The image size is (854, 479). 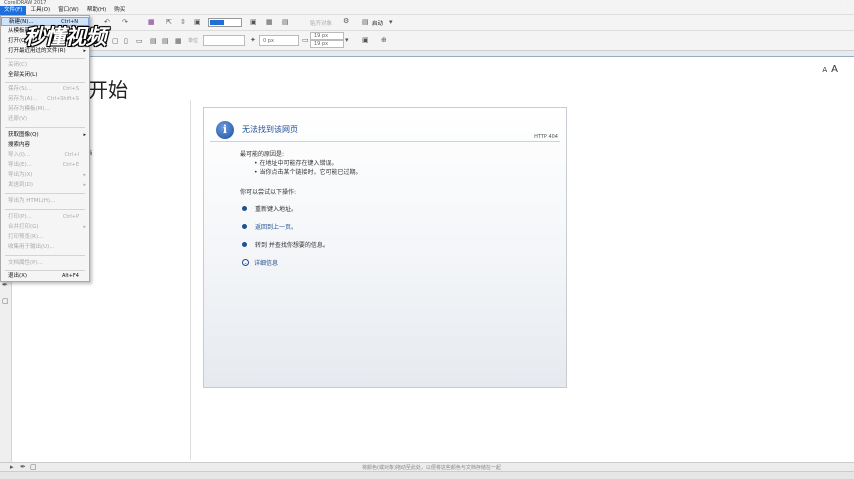 What do you see at coordinates (45, 276) in the screenshot?
I see `menu-item-exit: 退出(X) Alt+F4` at bounding box center [45, 276].